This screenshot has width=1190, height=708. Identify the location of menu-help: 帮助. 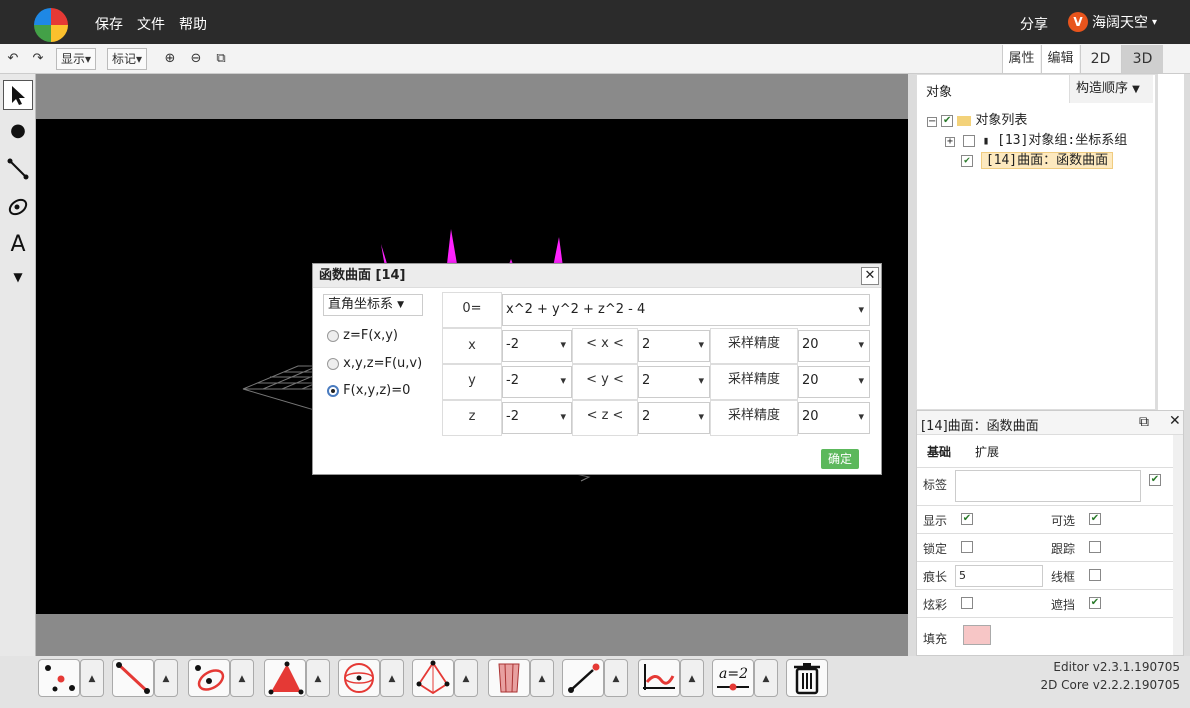
(193, 24).